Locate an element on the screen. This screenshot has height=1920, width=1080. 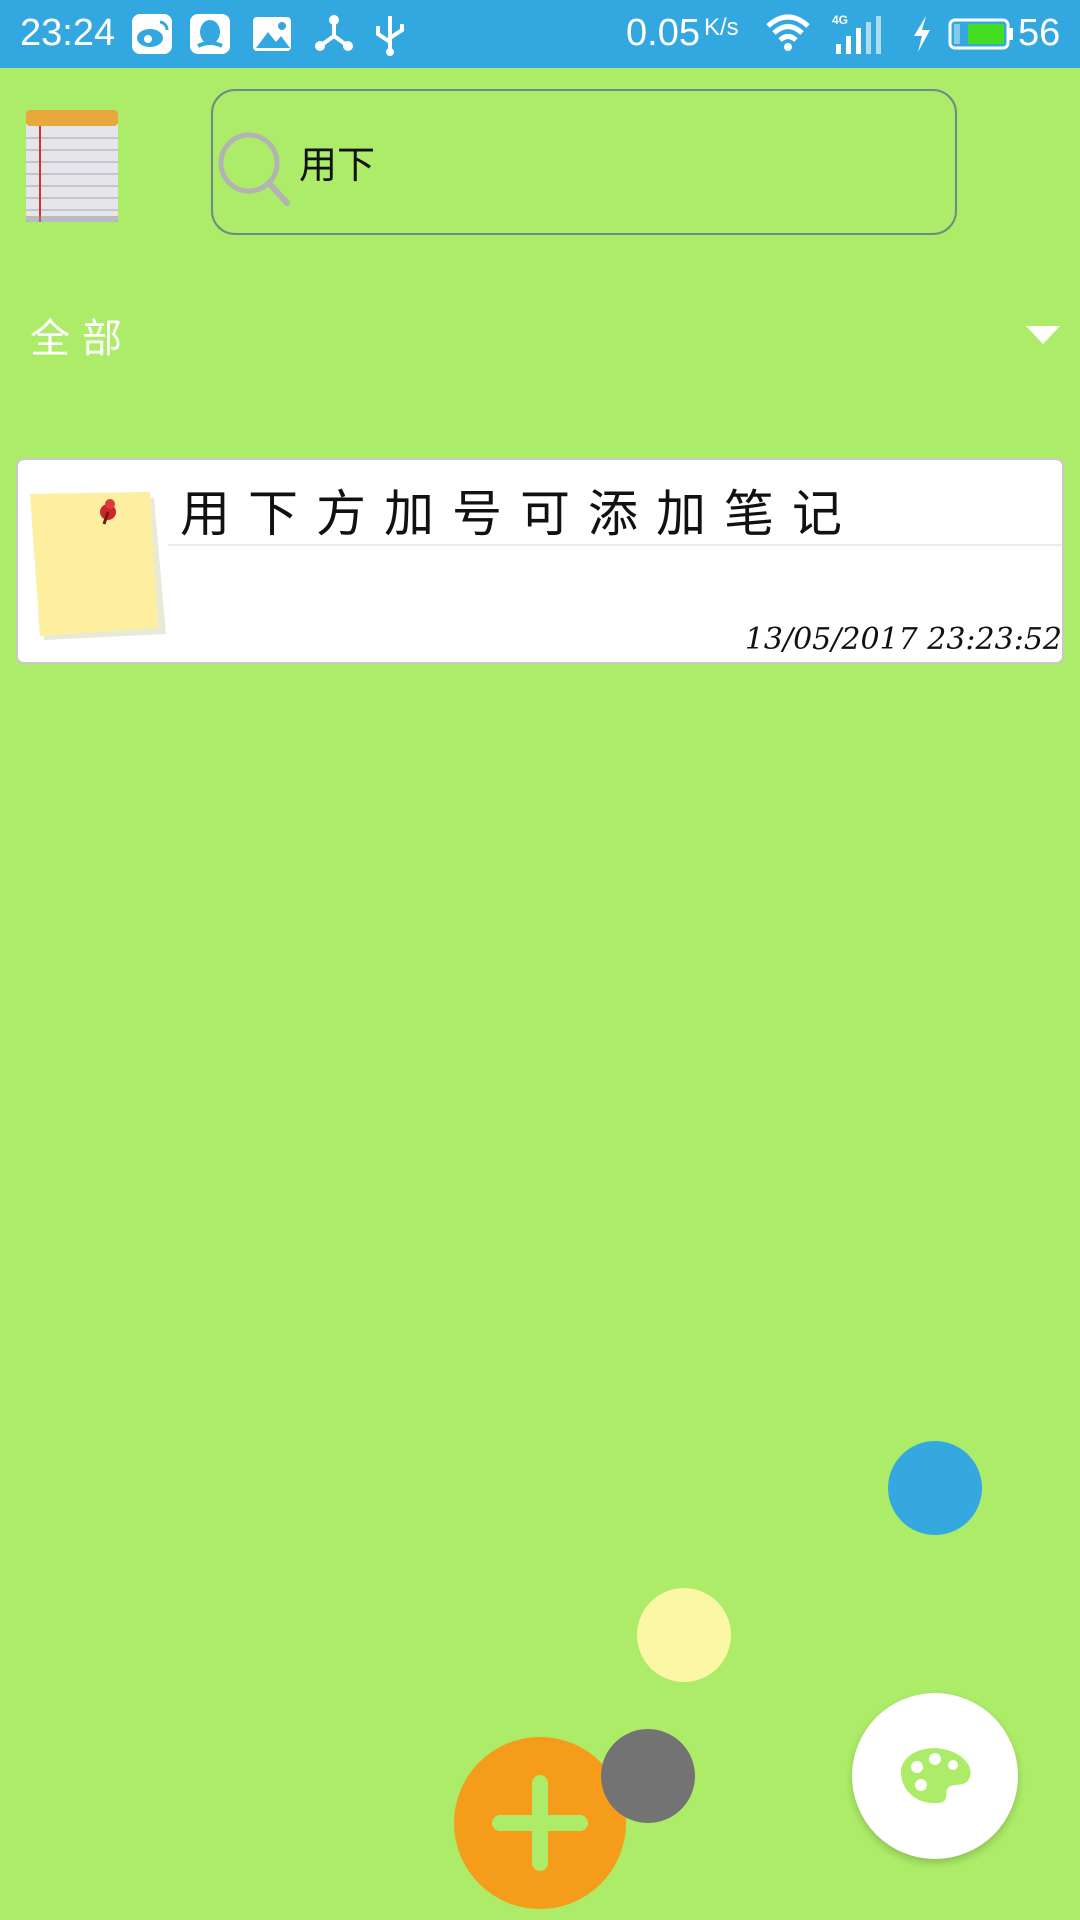
add-note-button is located at coordinates (540, 1823).